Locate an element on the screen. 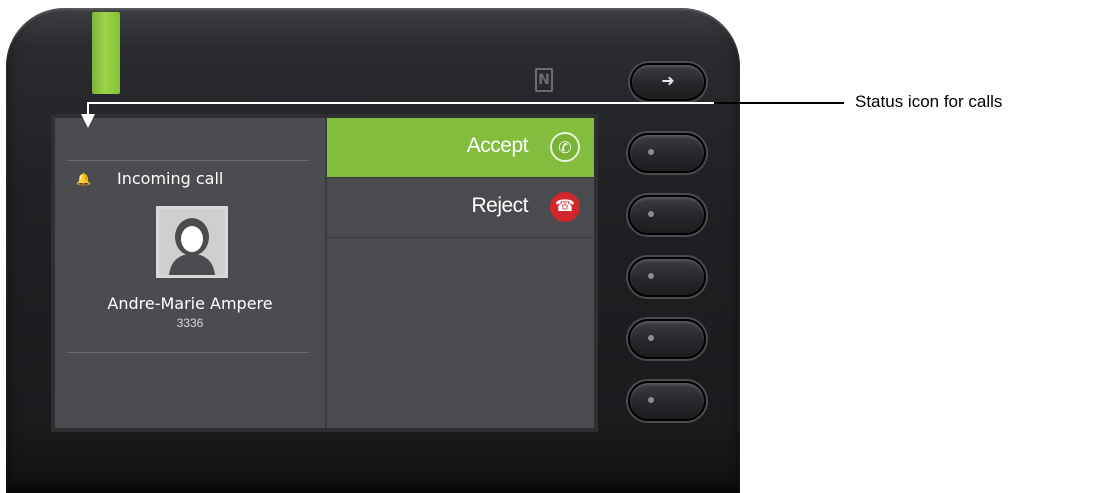 This screenshot has width=1117, height=493. leave-button: ➜ is located at coordinates (668, 82).